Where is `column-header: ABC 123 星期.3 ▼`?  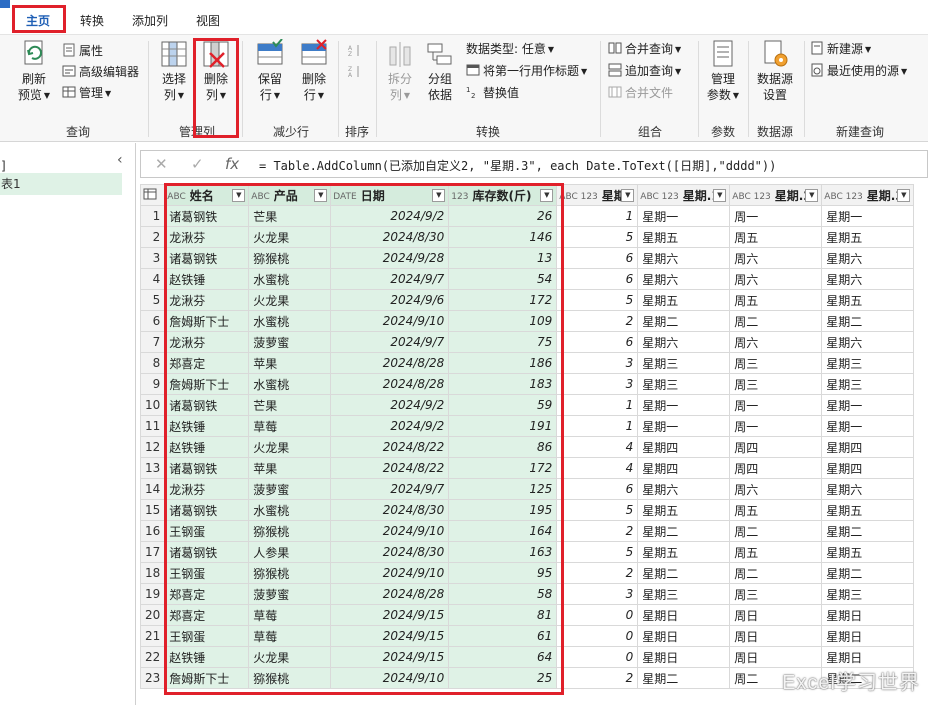 column-header: ABC 123 星期.3 ▼ is located at coordinates (868, 195).